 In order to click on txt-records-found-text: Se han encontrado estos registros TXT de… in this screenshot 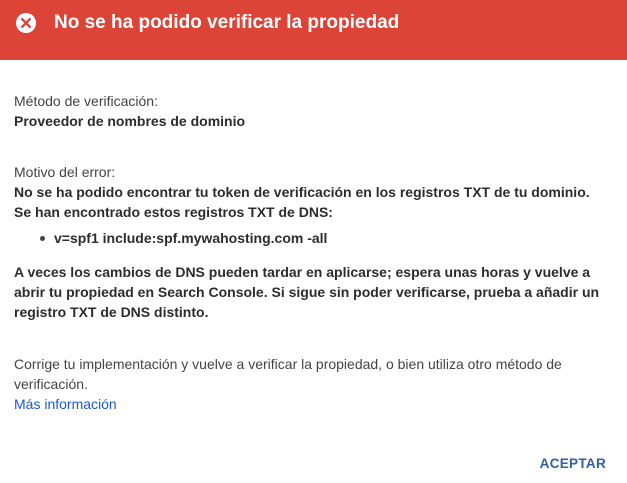, I will do `click(173, 212)`.